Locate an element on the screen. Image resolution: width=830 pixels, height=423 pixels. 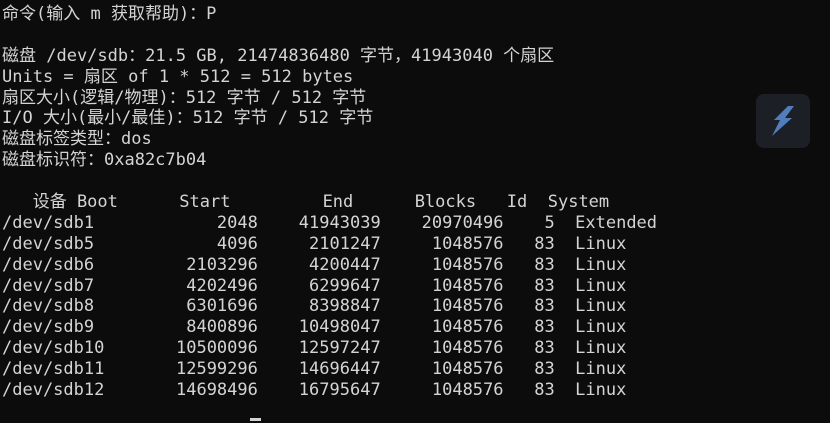
text-cursor is located at coordinates (255, 419).